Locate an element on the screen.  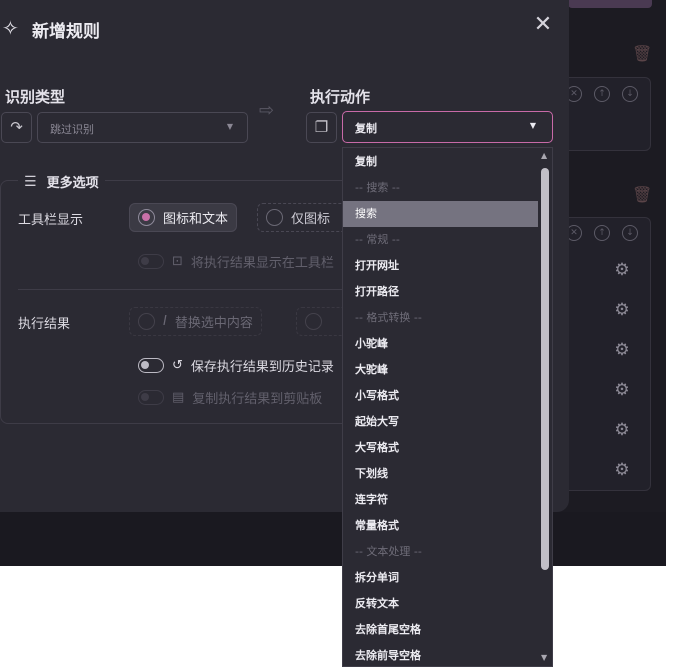
scroll-up-icon: ▲ is located at coordinates (544, 155).